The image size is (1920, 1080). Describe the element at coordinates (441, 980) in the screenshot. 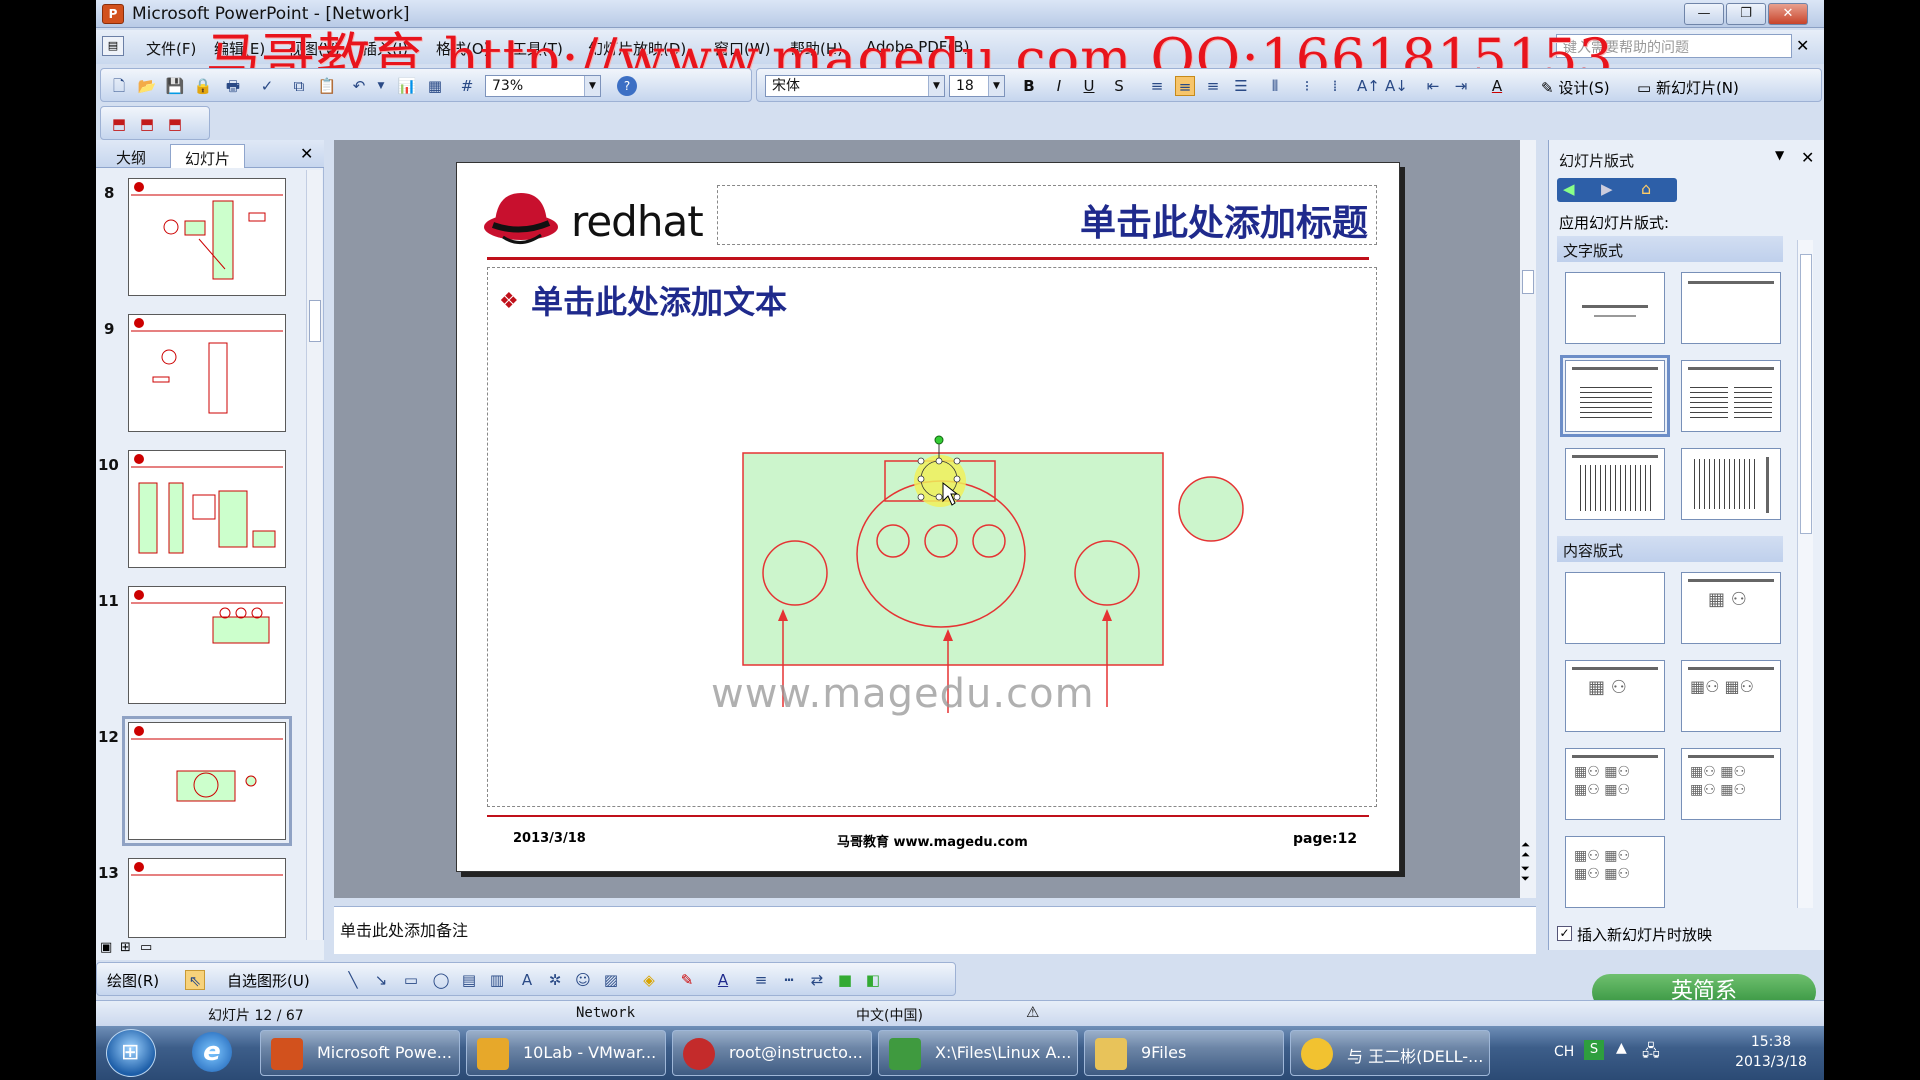

I see `oval-icon: ◯` at that location.